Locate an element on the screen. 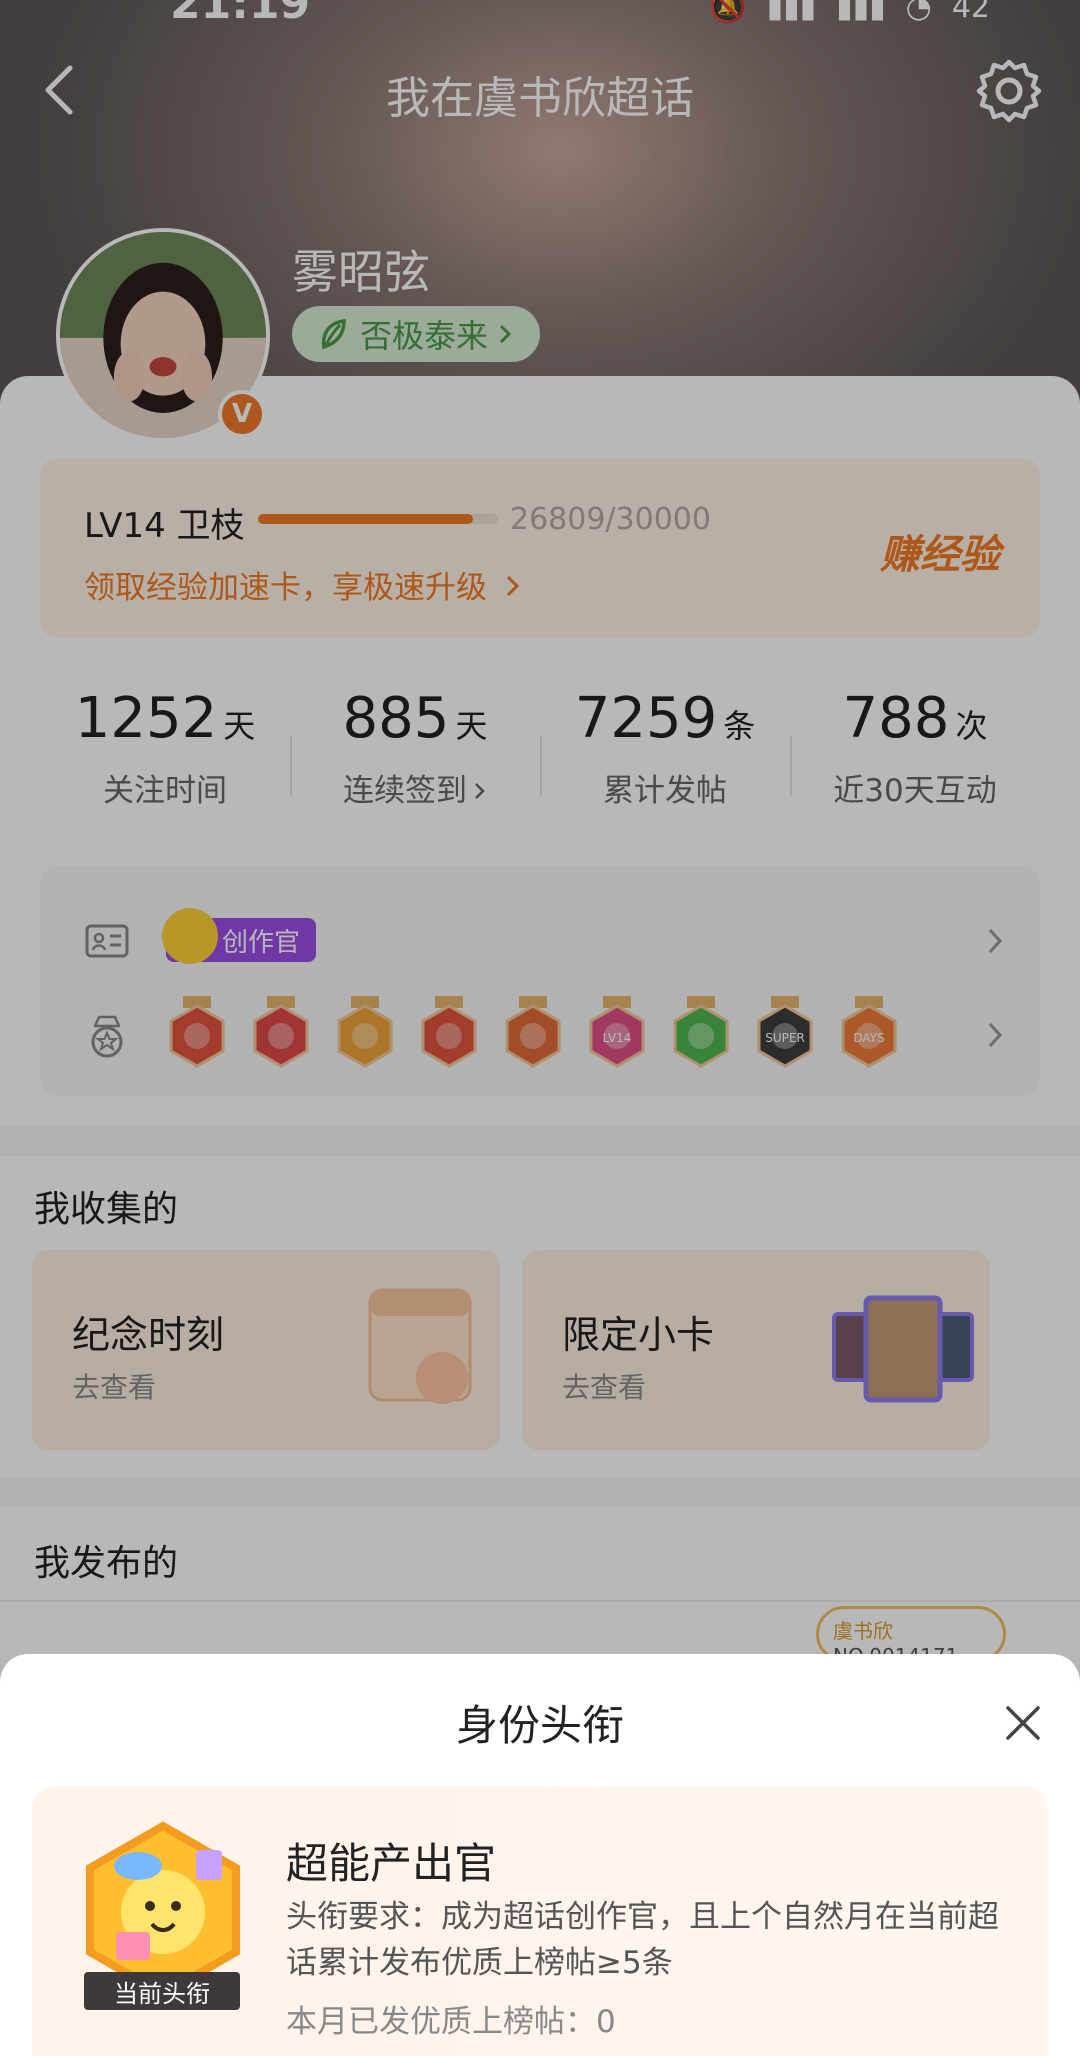 The image size is (1080, 2056). close-icon is located at coordinates (1023, 1723).